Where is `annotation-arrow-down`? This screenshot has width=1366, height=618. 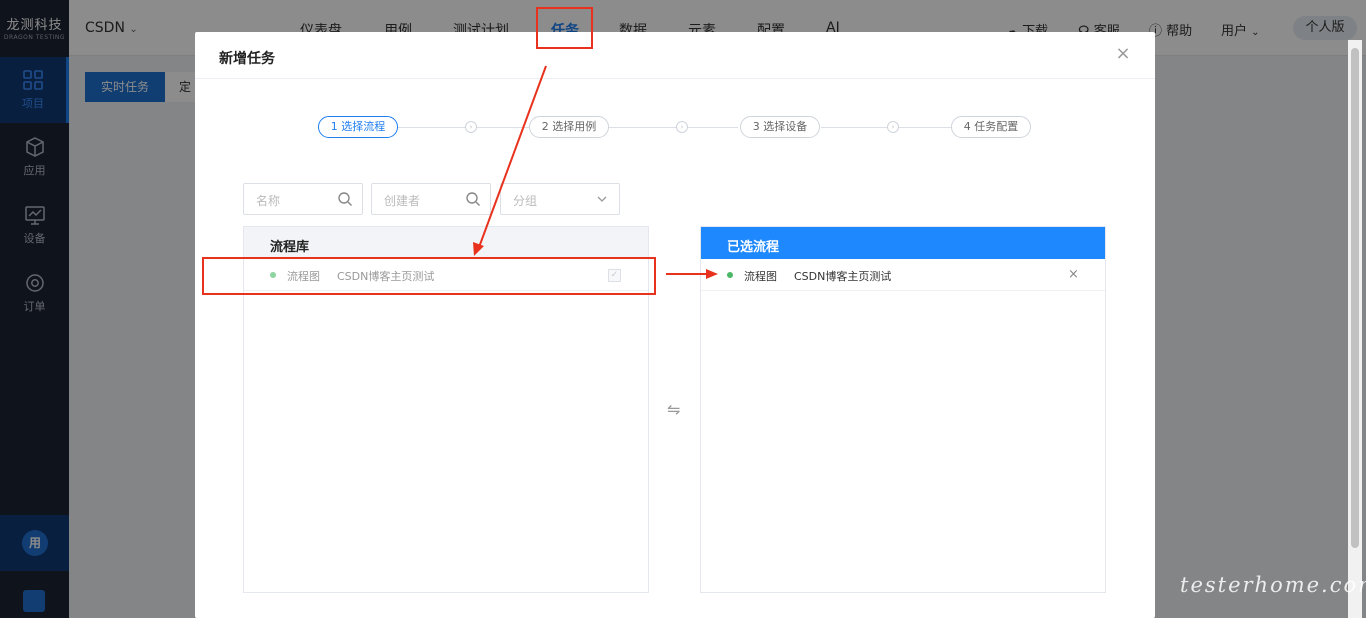
annotation-arrow-down is located at coordinates (512, 158).